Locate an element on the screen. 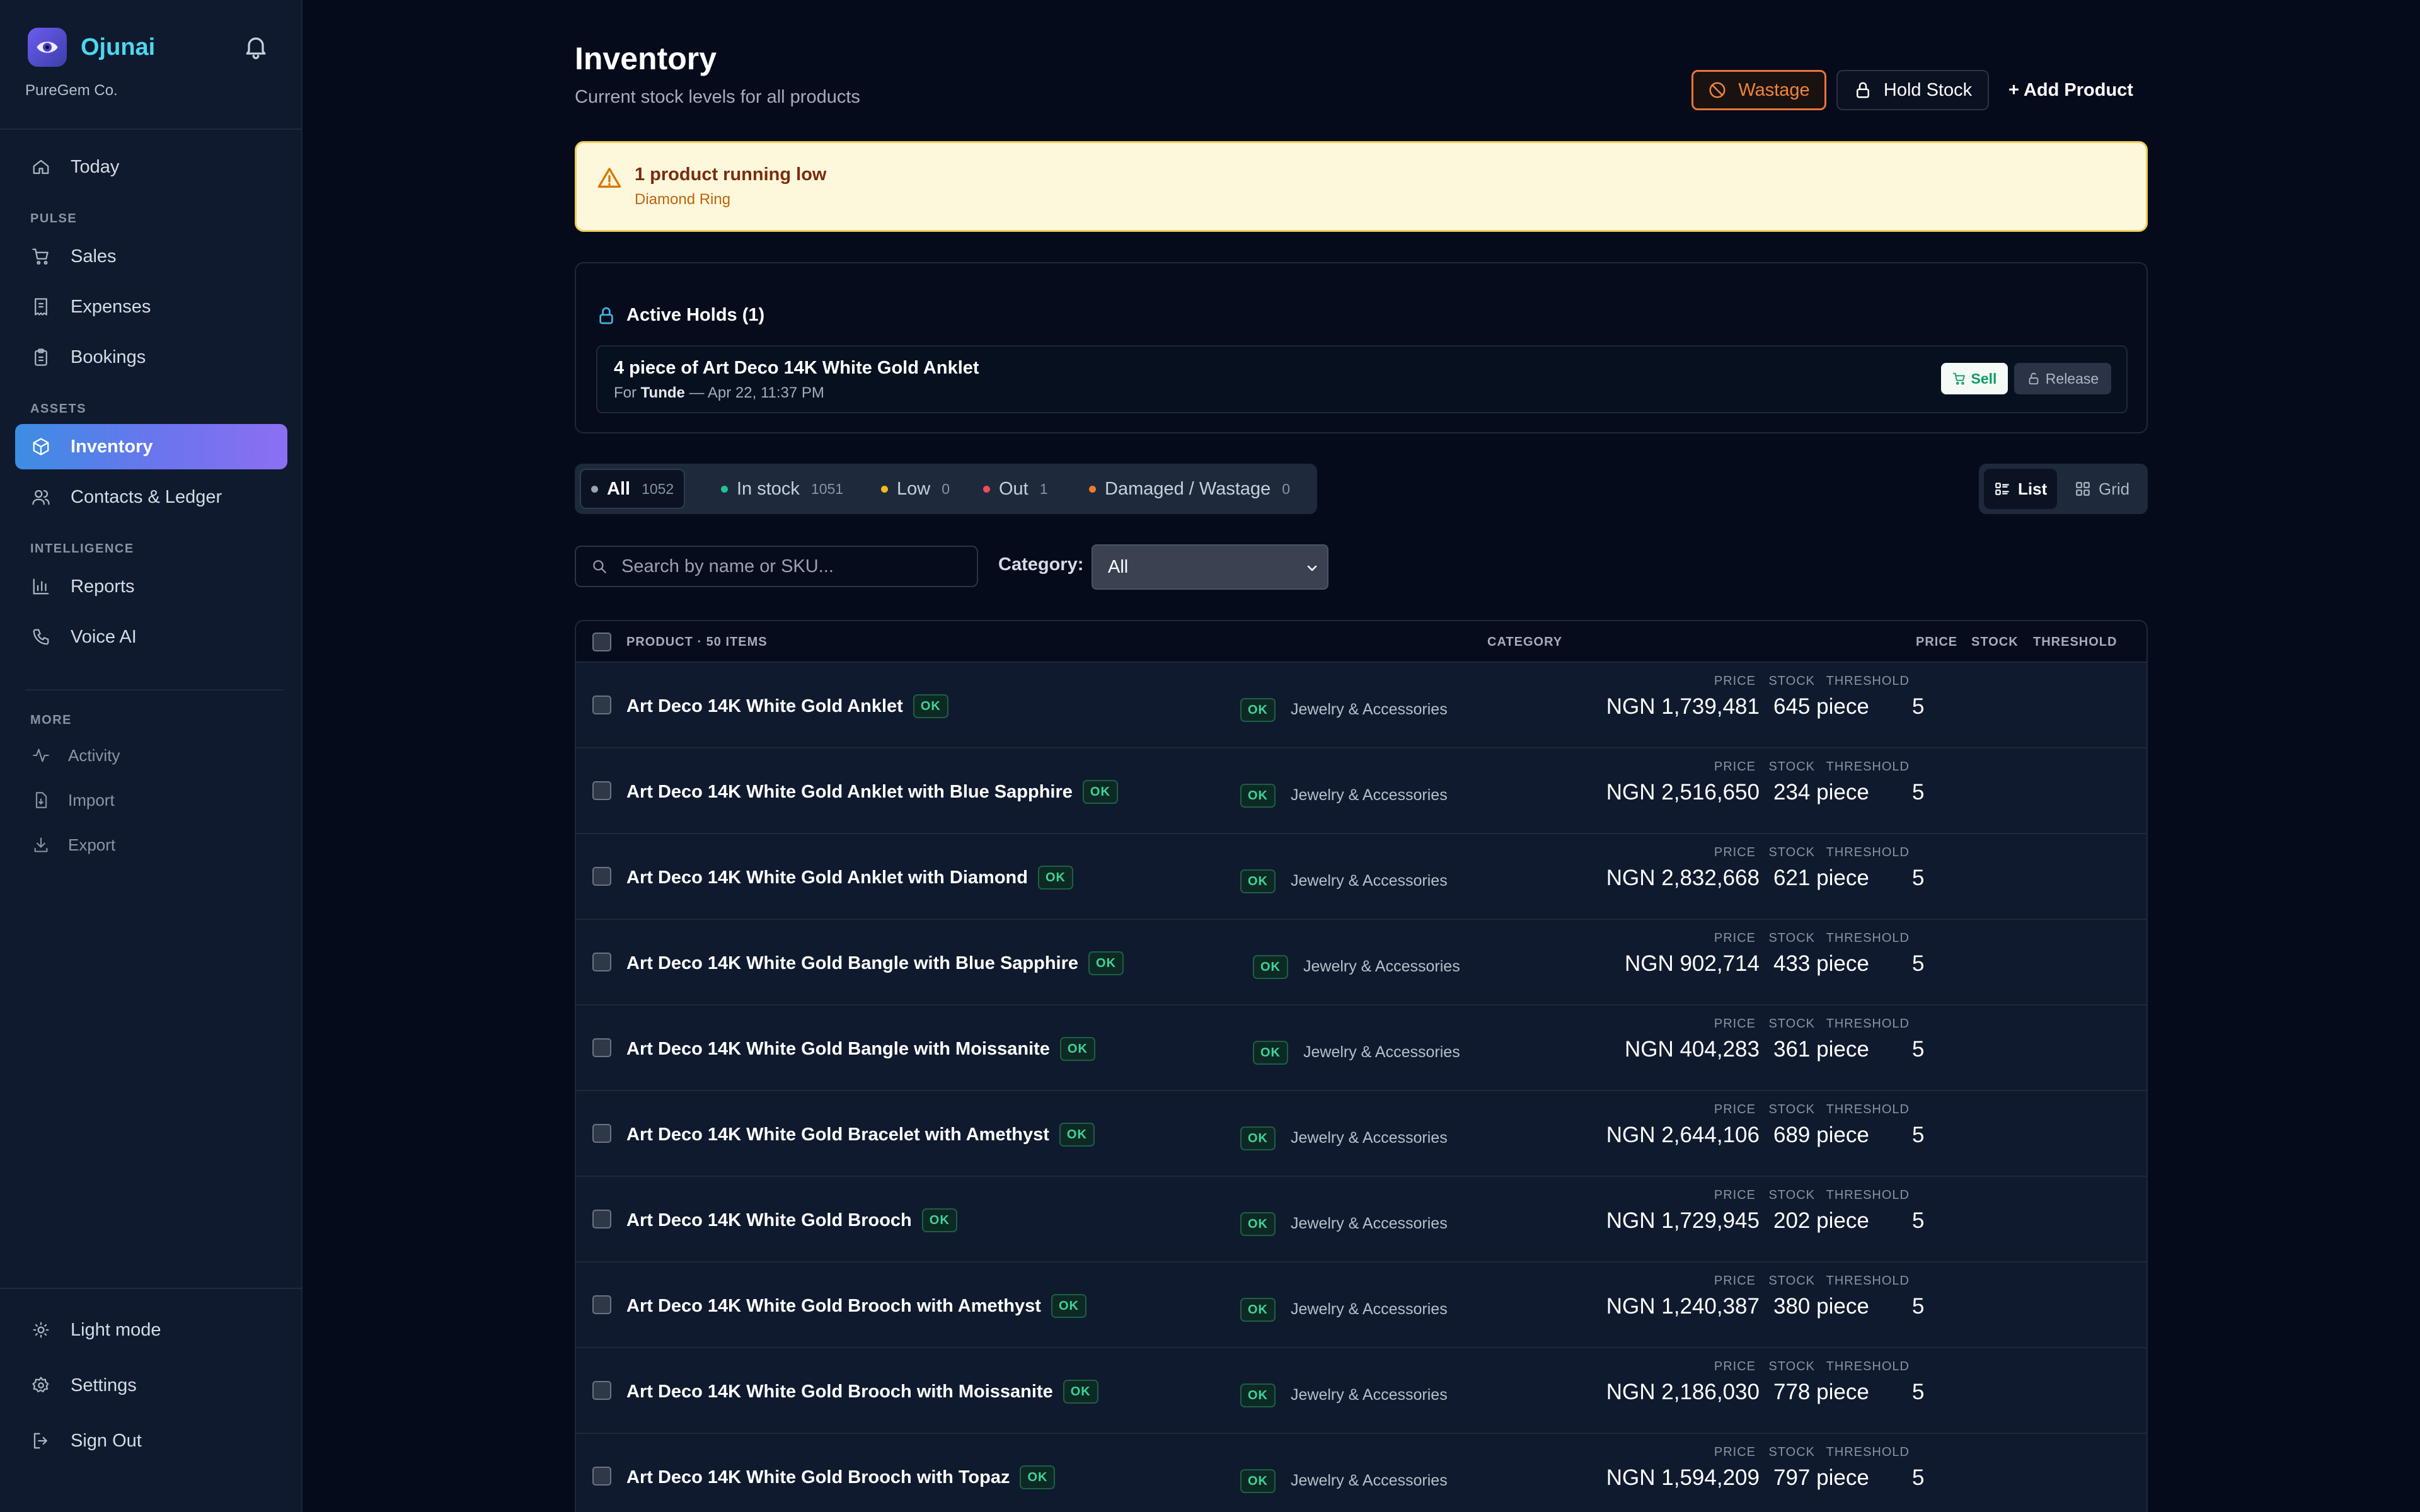 The image size is (2420, 1512). nav-item-today: Today is located at coordinates (151, 167).